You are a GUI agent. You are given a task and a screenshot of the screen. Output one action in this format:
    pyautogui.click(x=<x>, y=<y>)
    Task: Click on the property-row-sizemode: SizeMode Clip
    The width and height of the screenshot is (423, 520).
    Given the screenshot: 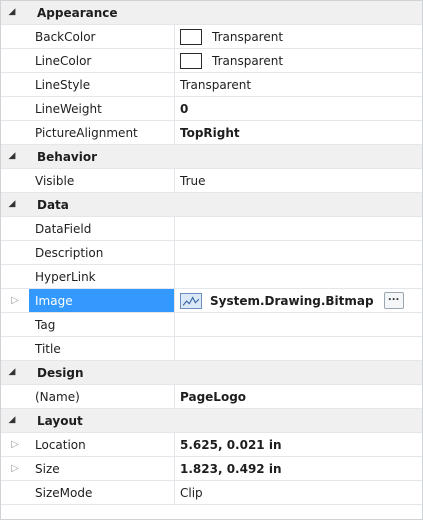 What is the action you would take?
    pyautogui.click(x=211, y=493)
    